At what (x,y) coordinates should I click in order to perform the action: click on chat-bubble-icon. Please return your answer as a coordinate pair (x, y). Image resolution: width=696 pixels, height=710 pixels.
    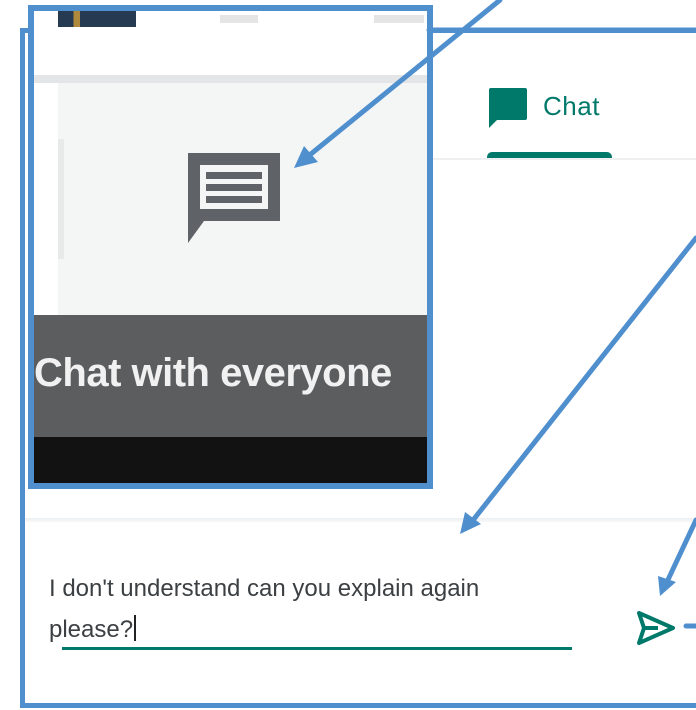
    Looking at the image, I should click on (508, 108).